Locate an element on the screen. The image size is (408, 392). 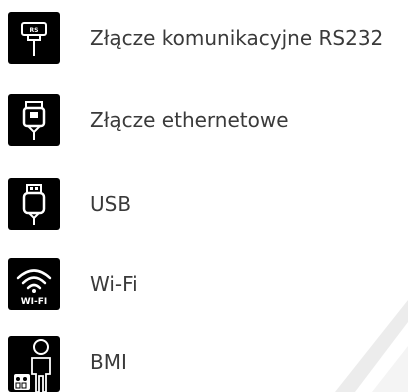
svg-text: RS is located at coordinates (34, 30).